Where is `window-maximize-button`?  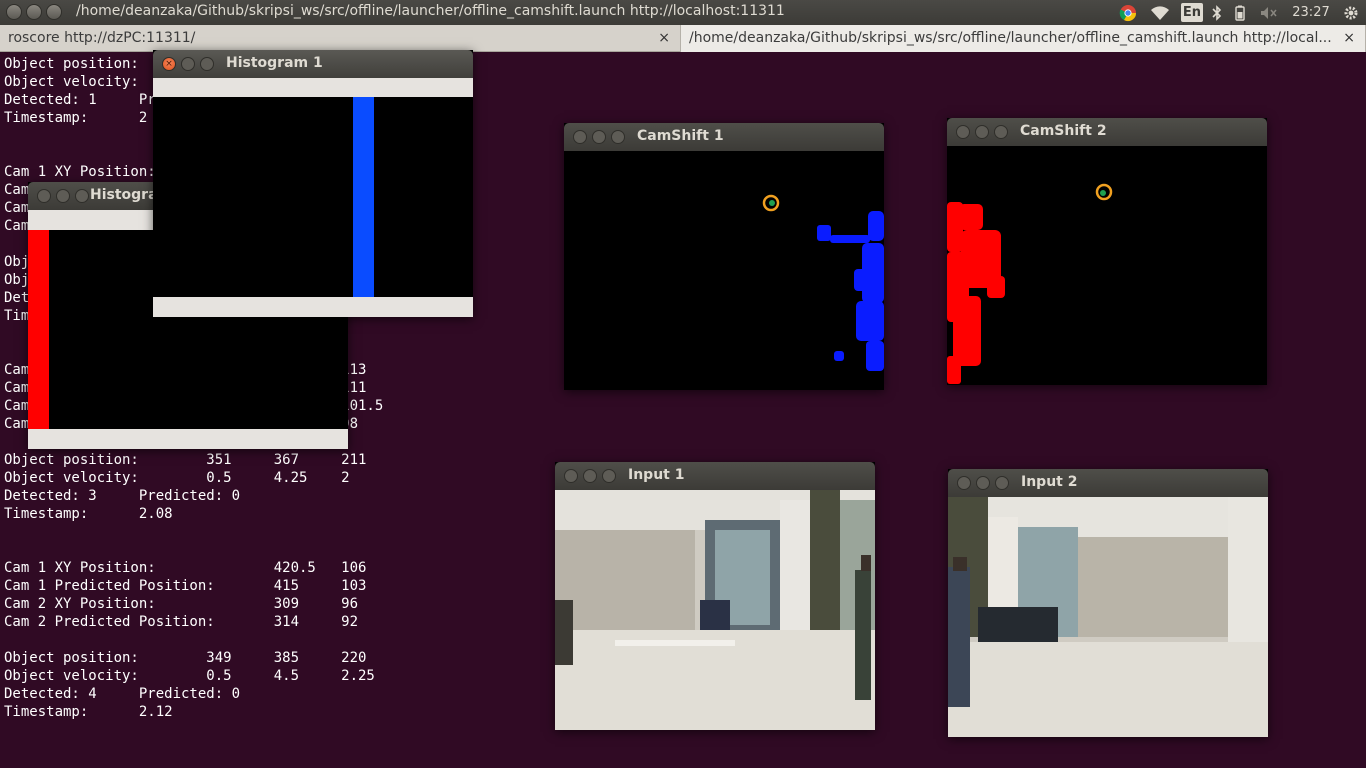
window-maximize-button is located at coordinates (54, 12).